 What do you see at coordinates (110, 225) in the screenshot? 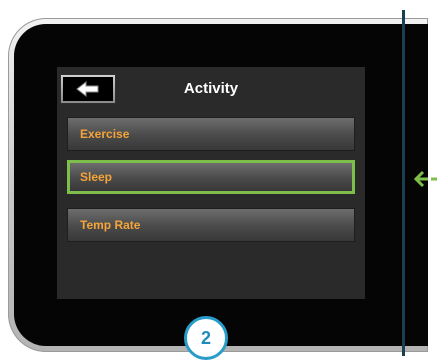
I see `menu-item-label: Temp Rate` at bounding box center [110, 225].